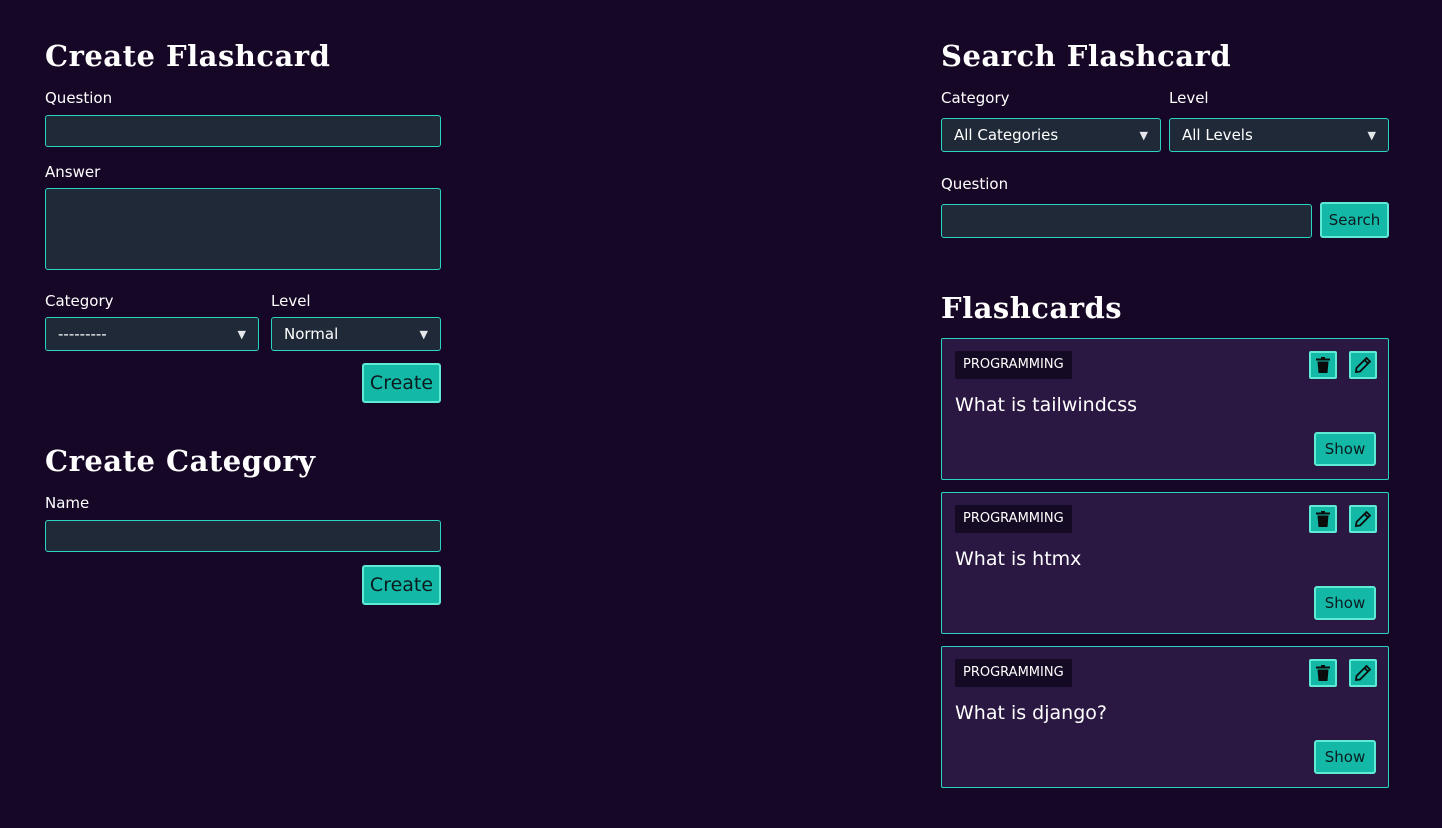 This screenshot has width=1442, height=828. What do you see at coordinates (1032, 308) in the screenshot?
I see `flashcards-title: Flashcards` at bounding box center [1032, 308].